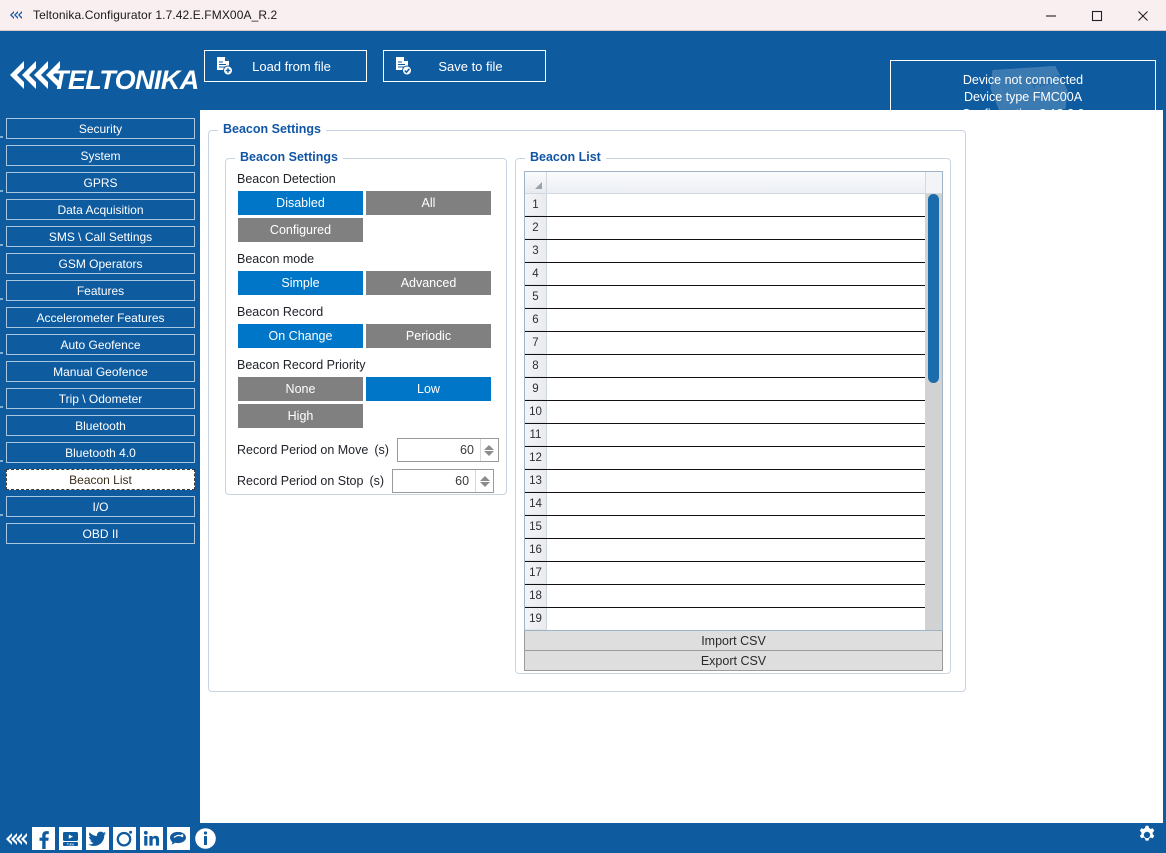  Describe the element at coordinates (100, 425) in the screenshot. I see `sidebar-item-bluetooth: Bluetooth` at that location.